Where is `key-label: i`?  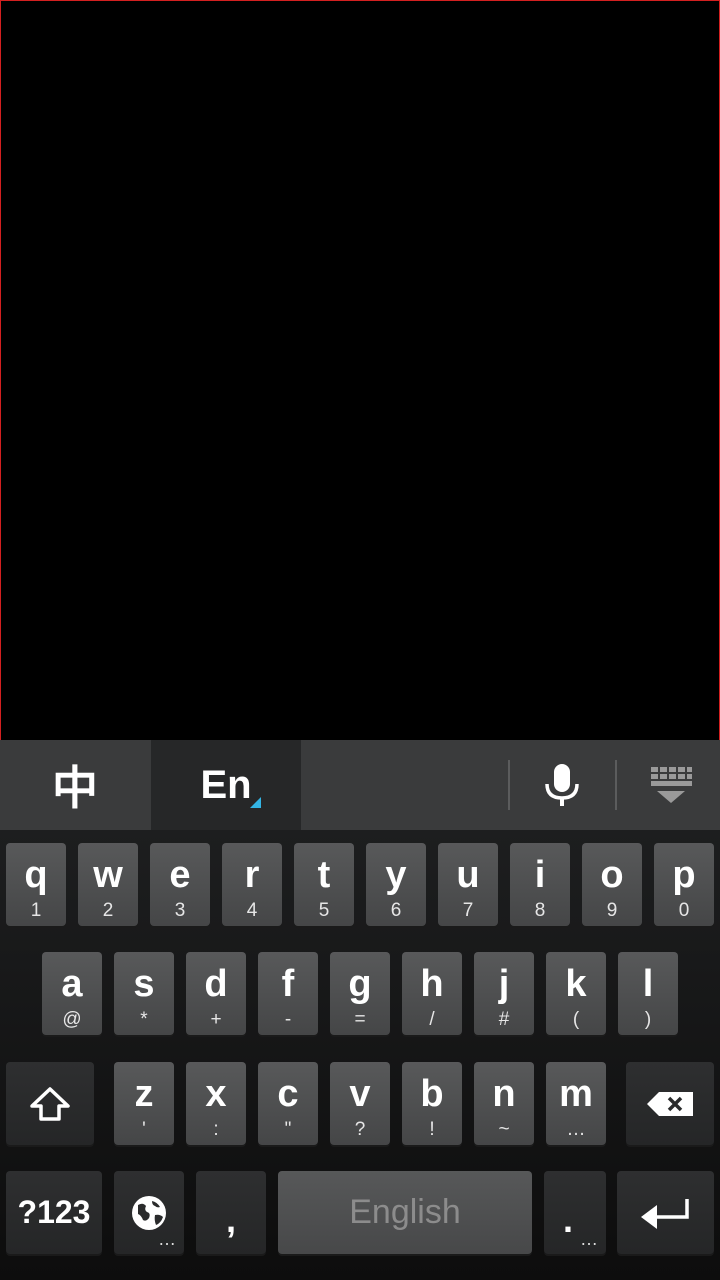 key-label: i is located at coordinates (540, 875).